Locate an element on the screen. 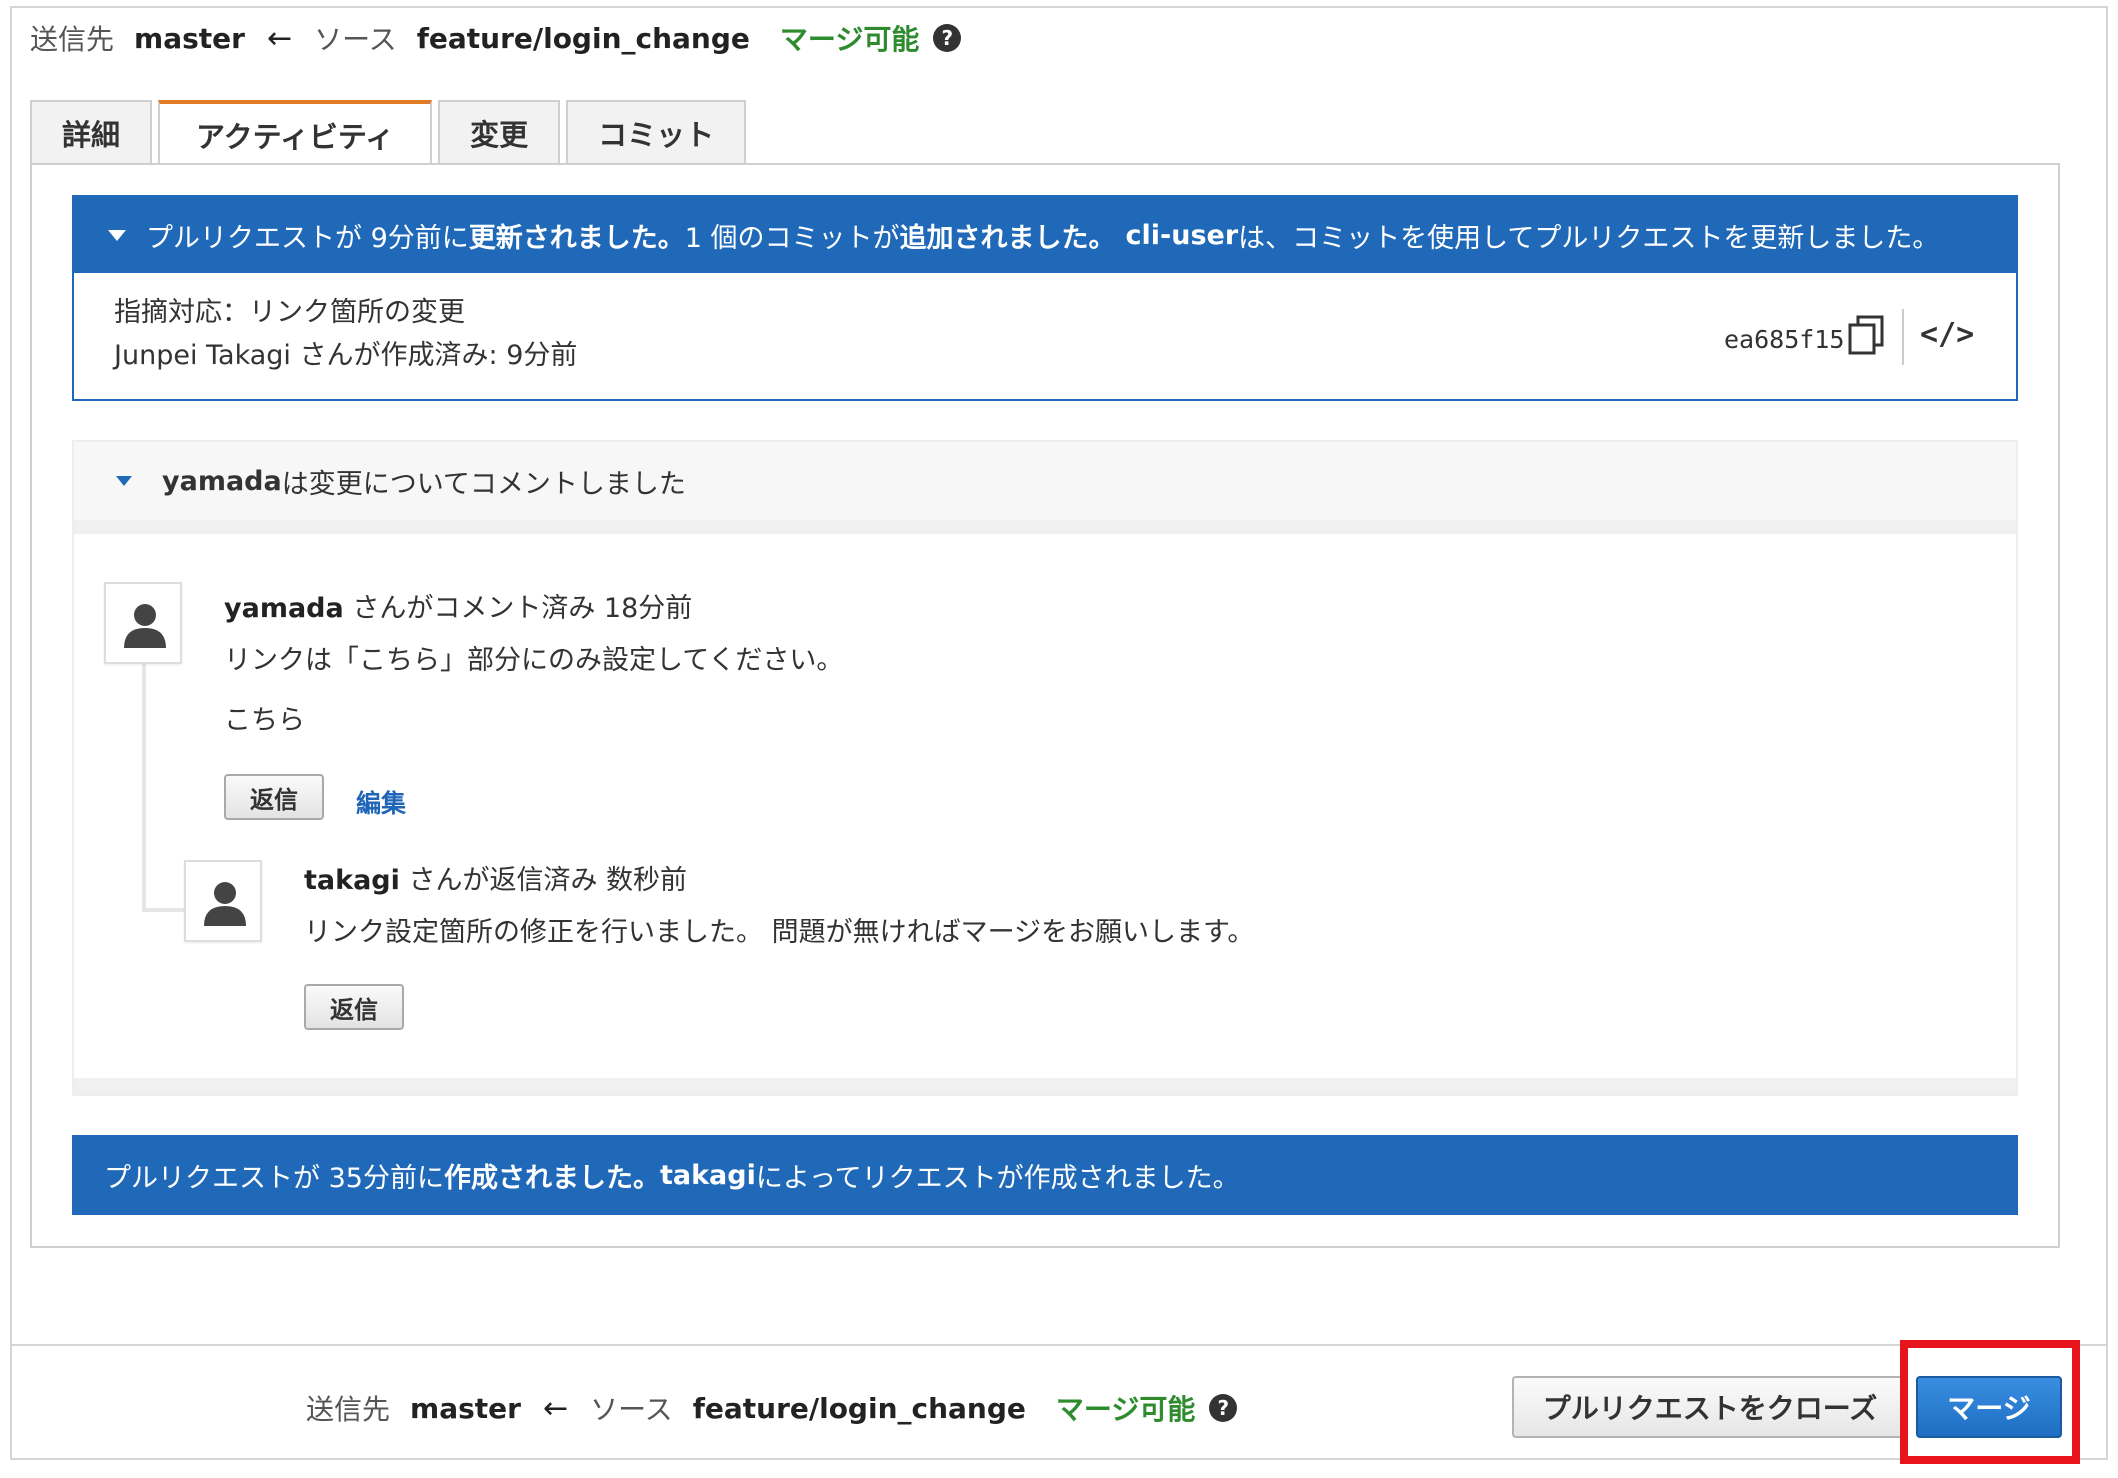 The image size is (2118, 1478). comment-header-text: は変更についてコメントしました is located at coordinates (483, 484).